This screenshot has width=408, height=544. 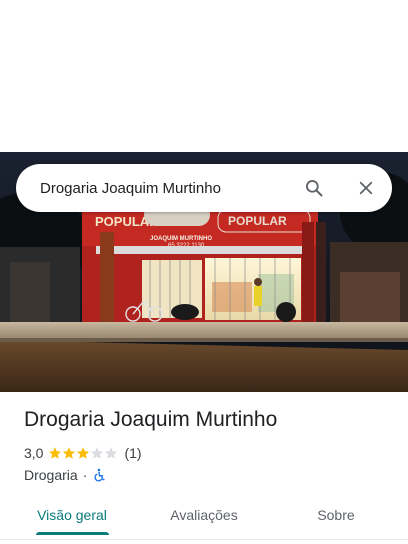 I want to click on tab-overview: Visão geral, so click(x=72, y=515).